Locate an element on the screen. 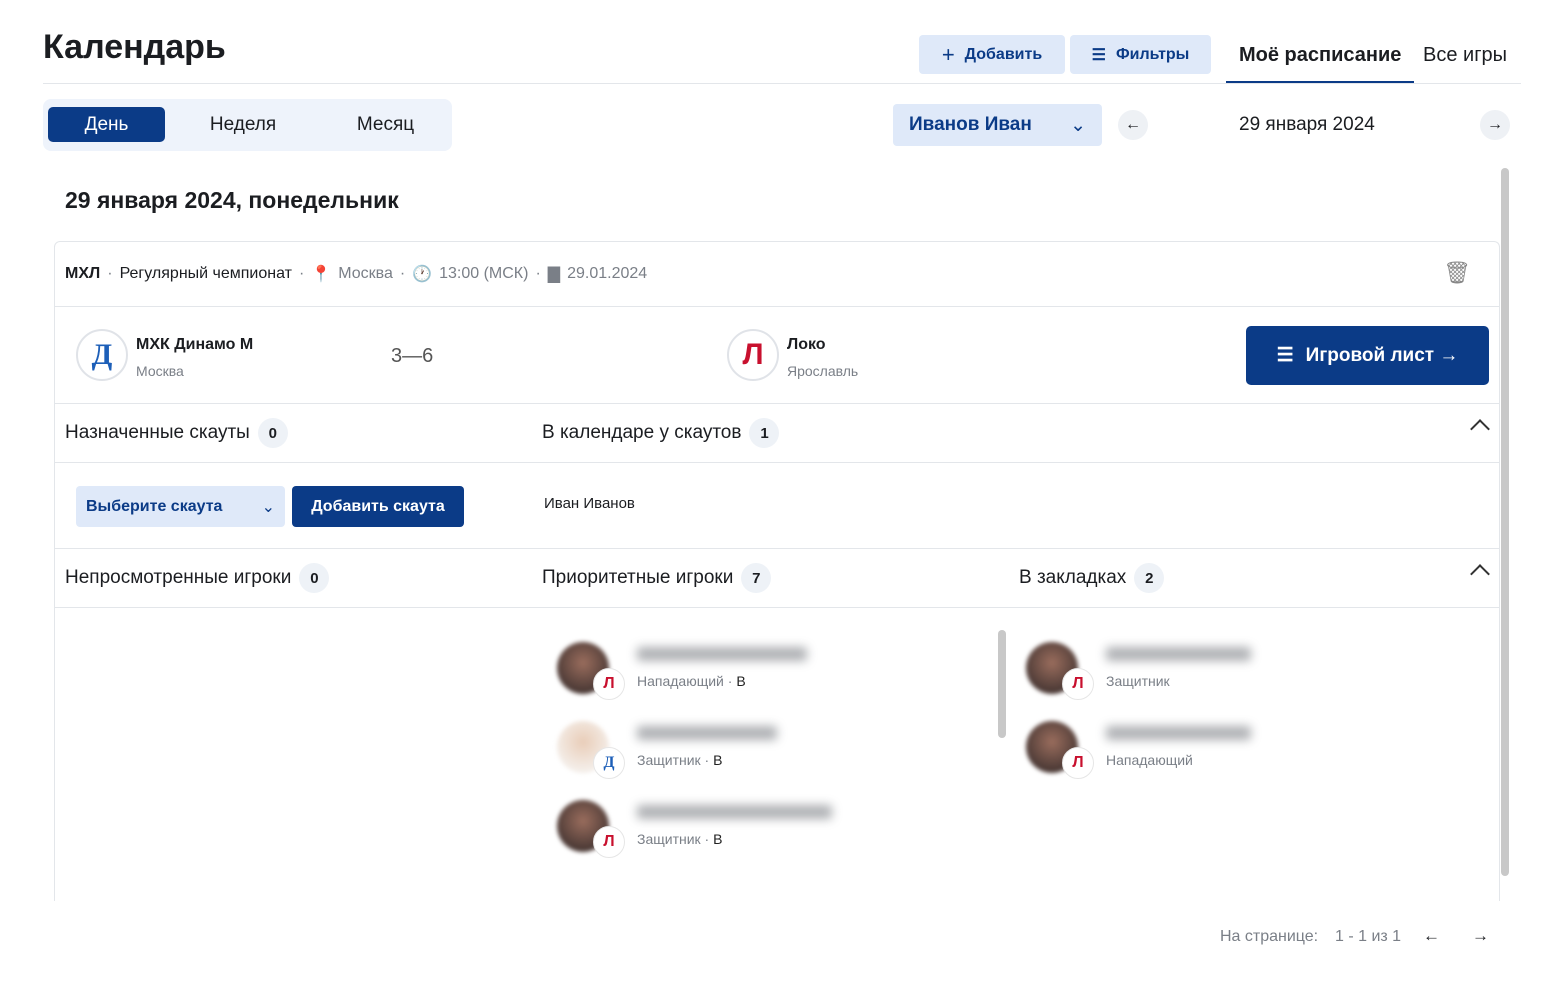 The height and width of the screenshot is (1002, 1565). bookmark-item: Л Защитник is located at coordinates (1138, 671).